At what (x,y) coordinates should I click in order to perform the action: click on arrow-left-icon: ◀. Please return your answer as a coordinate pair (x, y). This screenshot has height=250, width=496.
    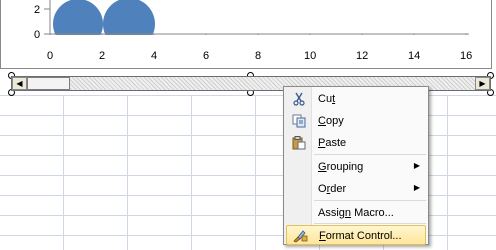
    Looking at the image, I should click on (19, 83).